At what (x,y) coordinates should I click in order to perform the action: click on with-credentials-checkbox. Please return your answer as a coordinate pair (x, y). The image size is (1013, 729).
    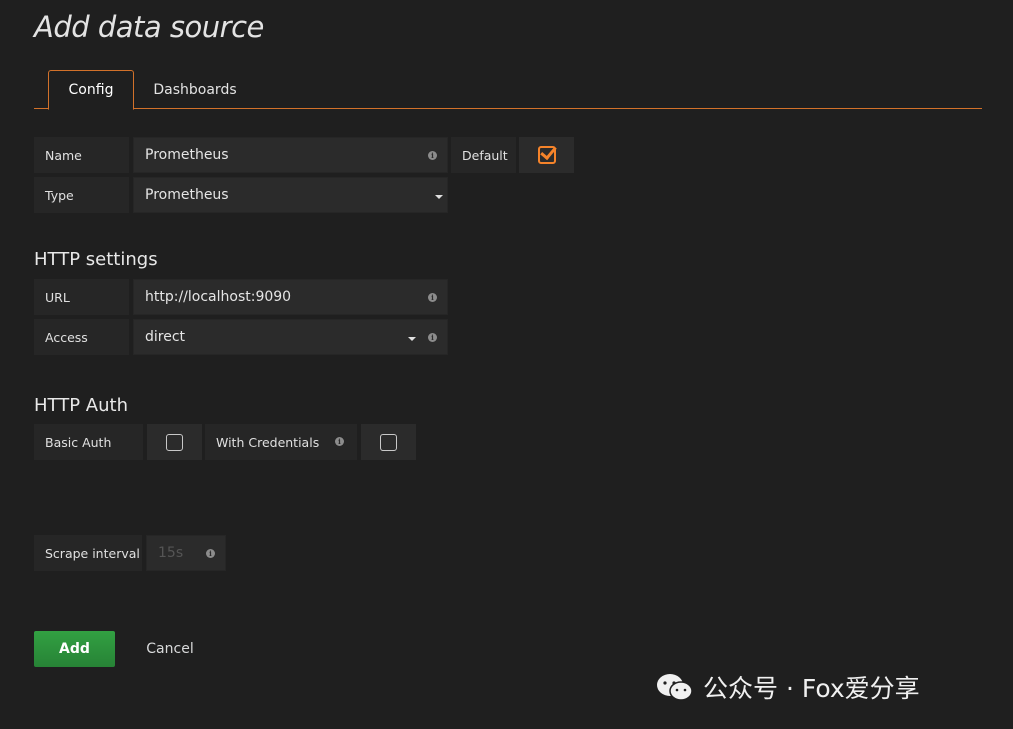
    Looking at the image, I should click on (388, 442).